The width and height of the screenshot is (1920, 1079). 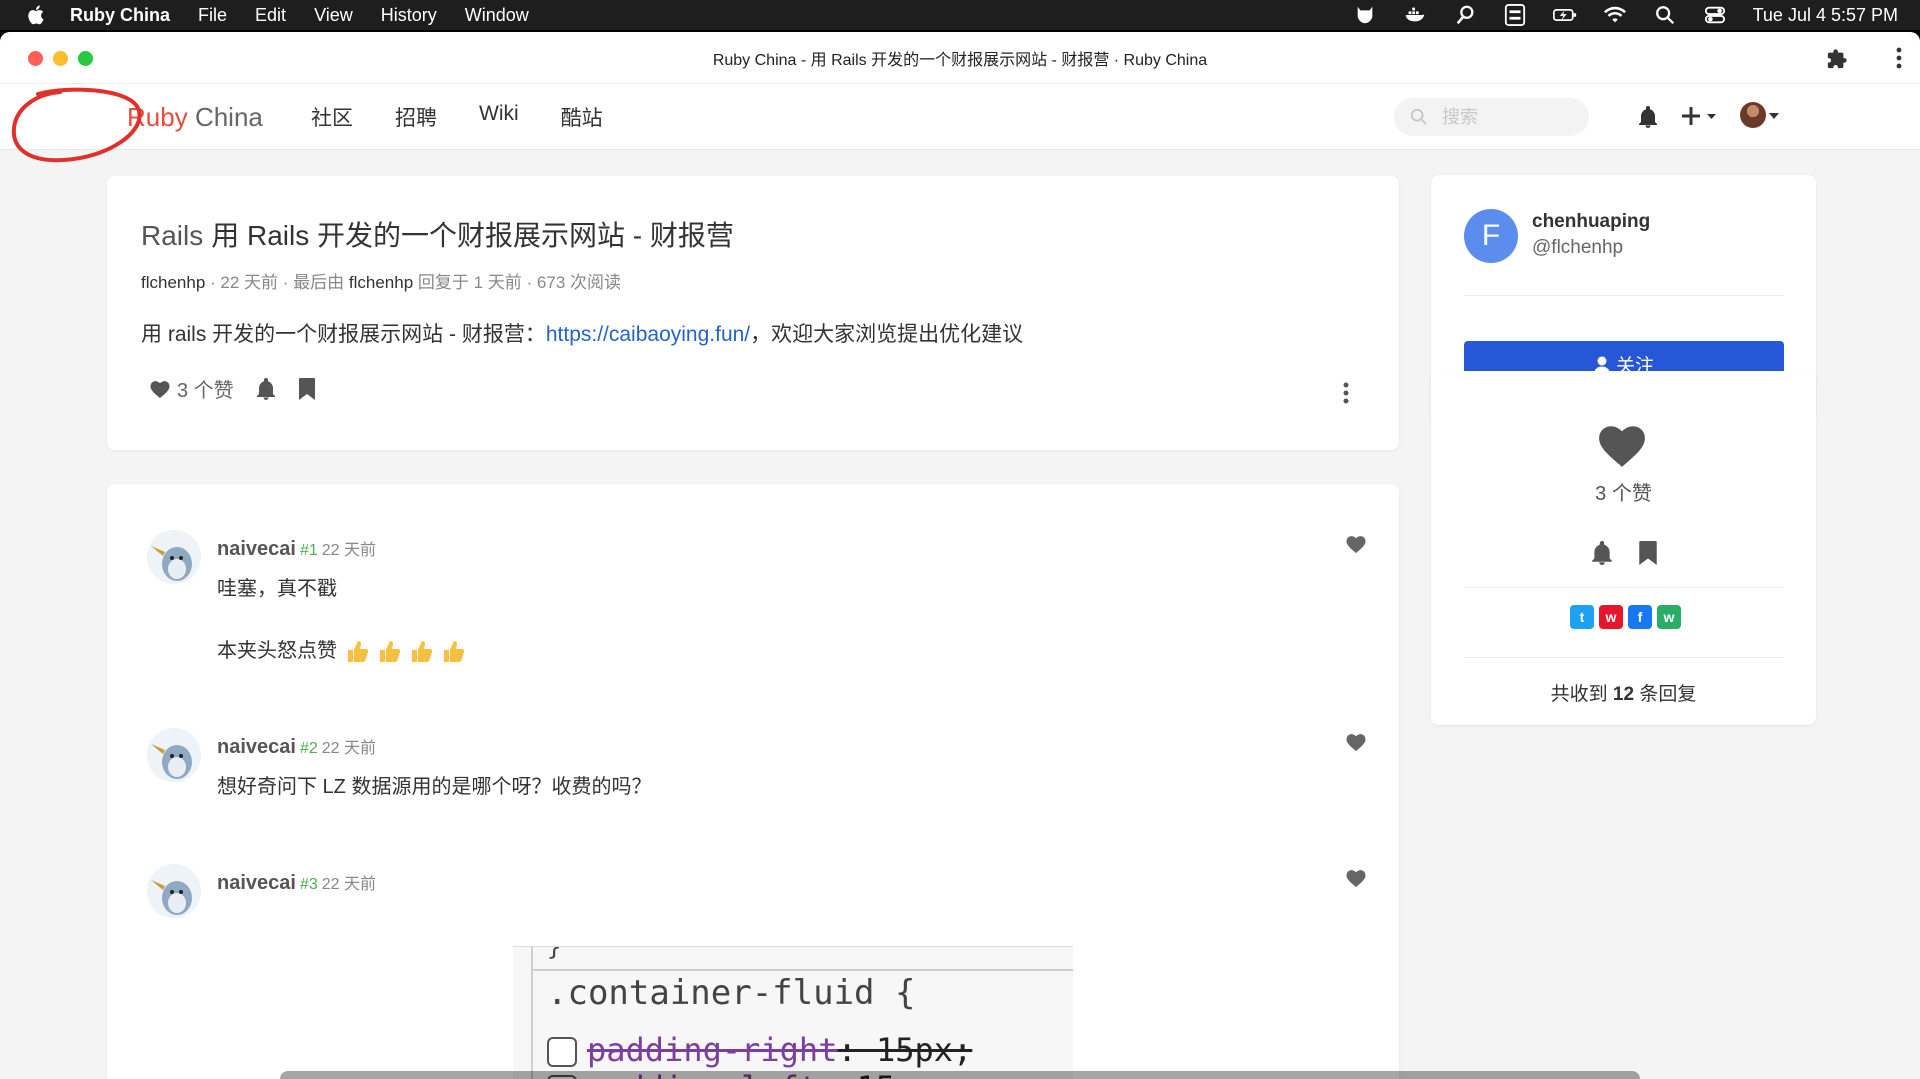 I want to click on code-property-value: : 15px;, so click(x=905, y=1050).